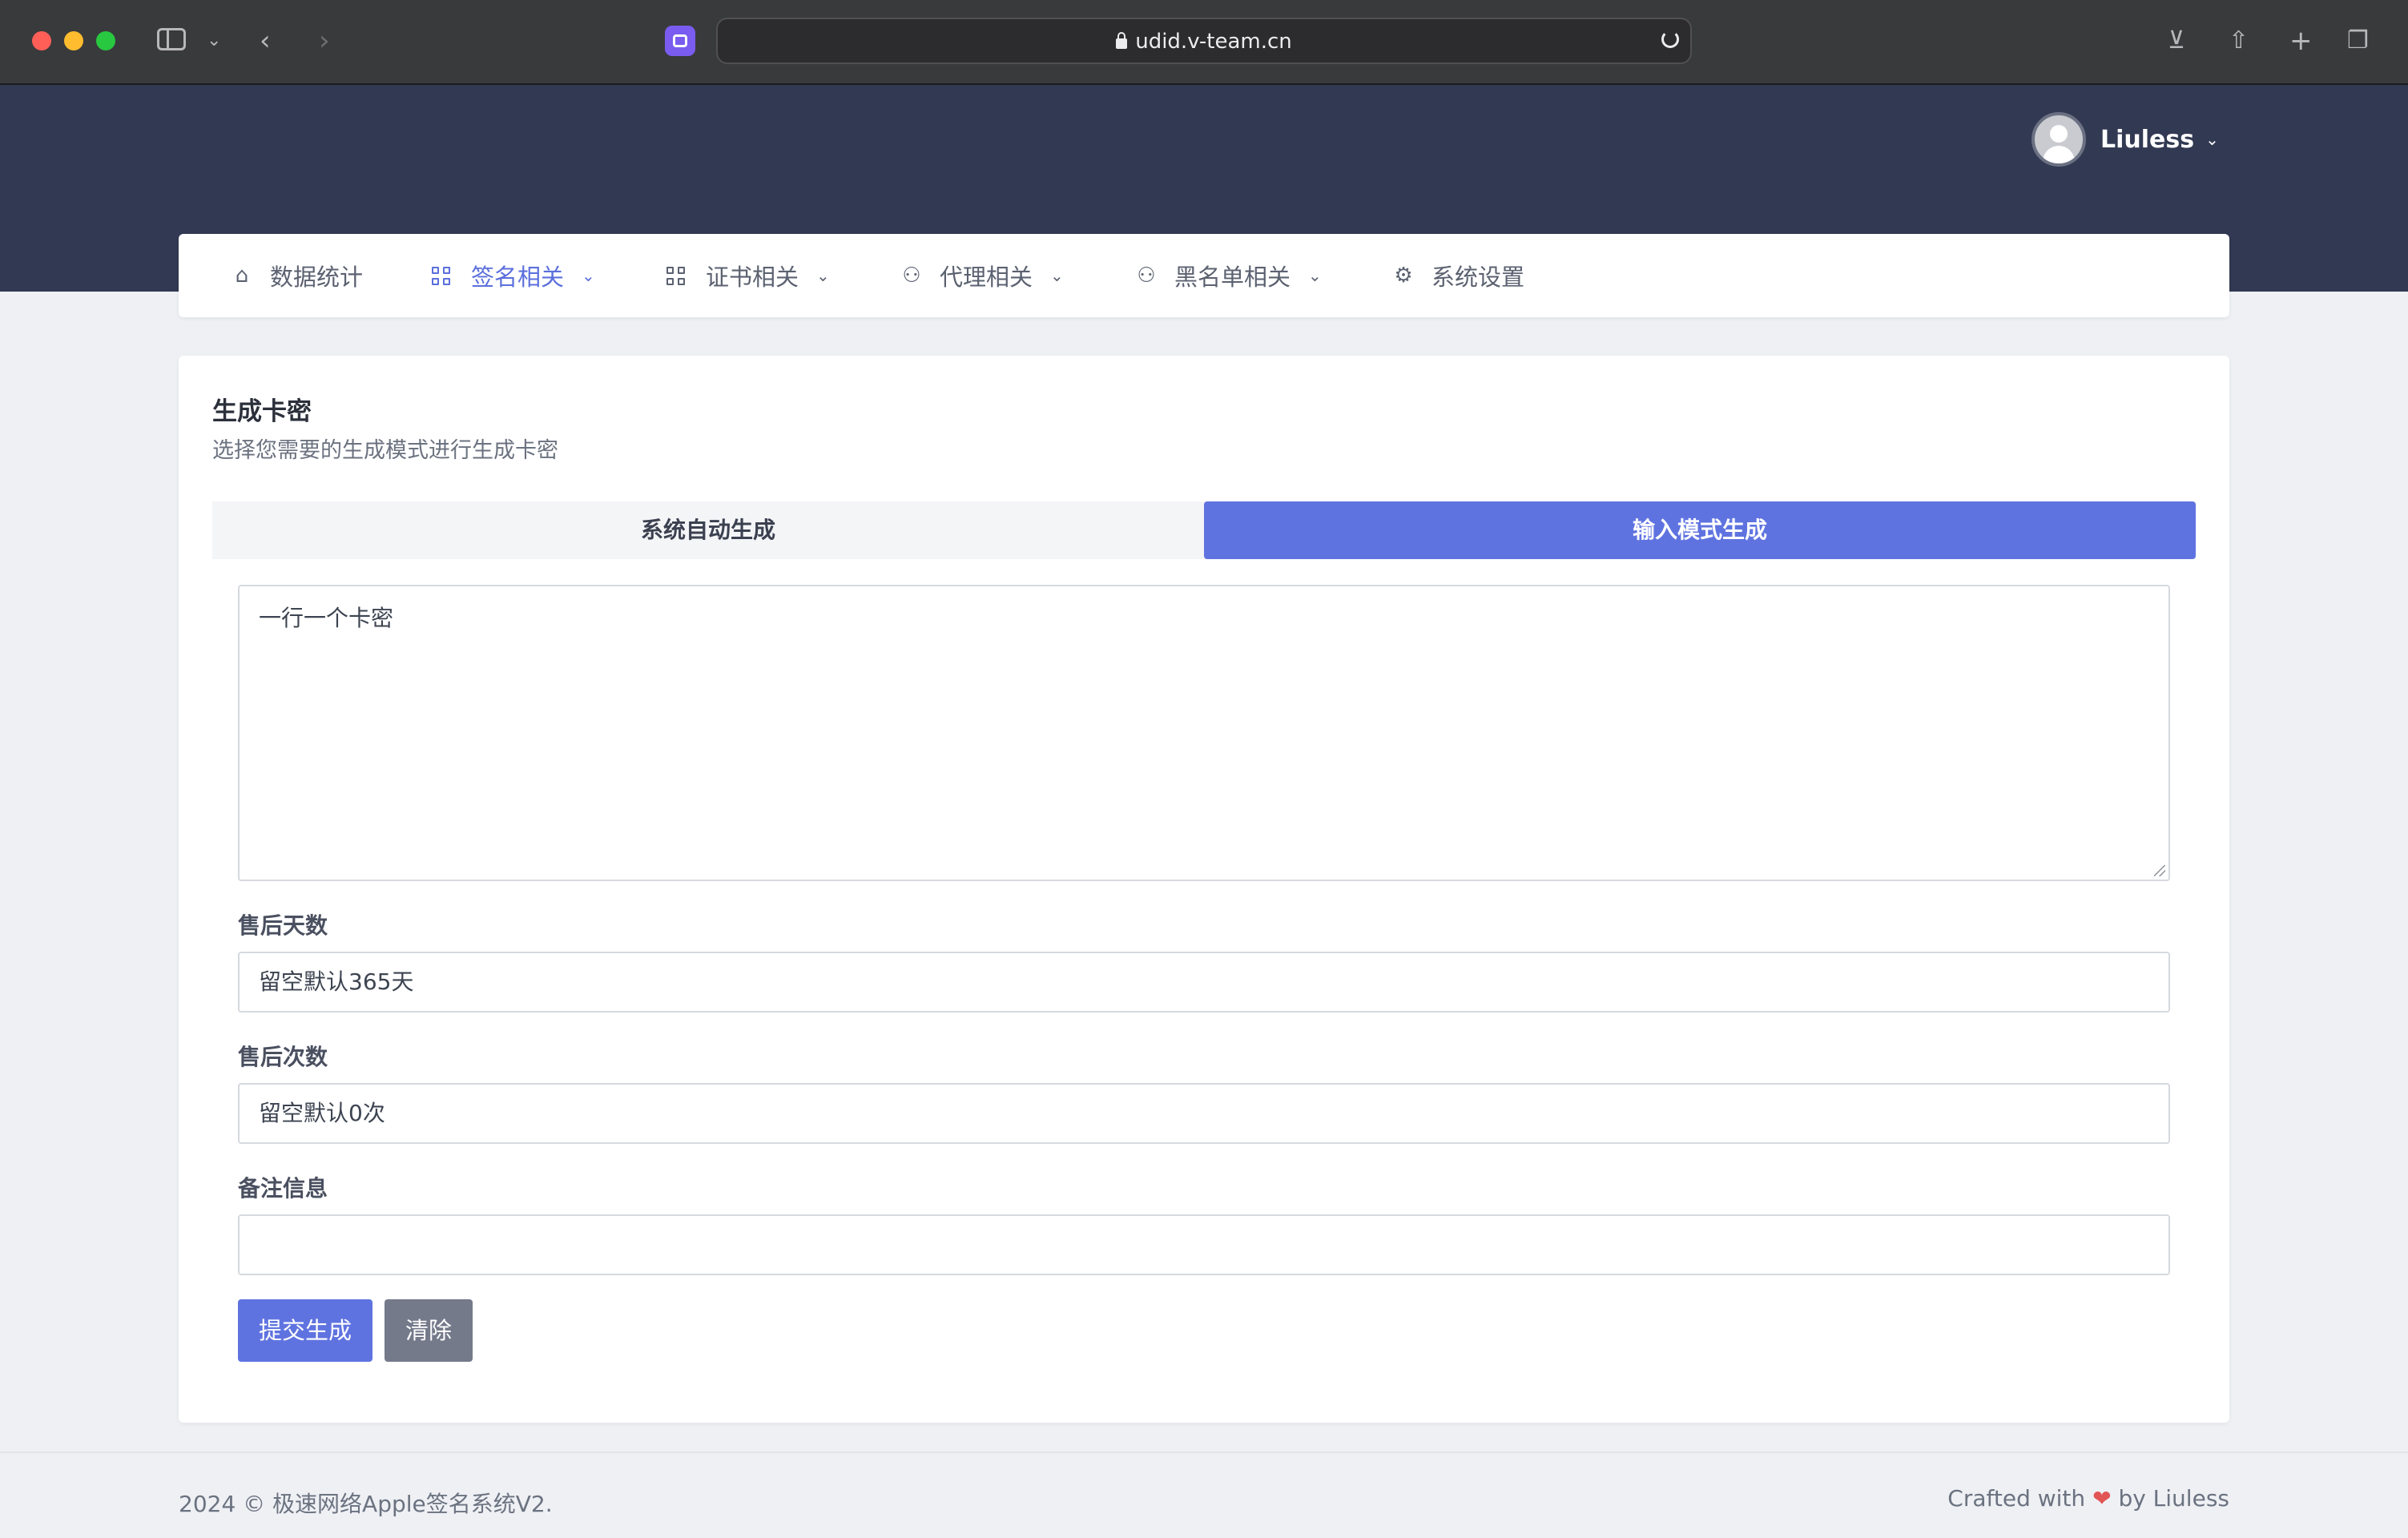 The height and width of the screenshot is (1538, 2408). What do you see at coordinates (262, 412) in the screenshot?
I see `page-title: 生成卡密` at bounding box center [262, 412].